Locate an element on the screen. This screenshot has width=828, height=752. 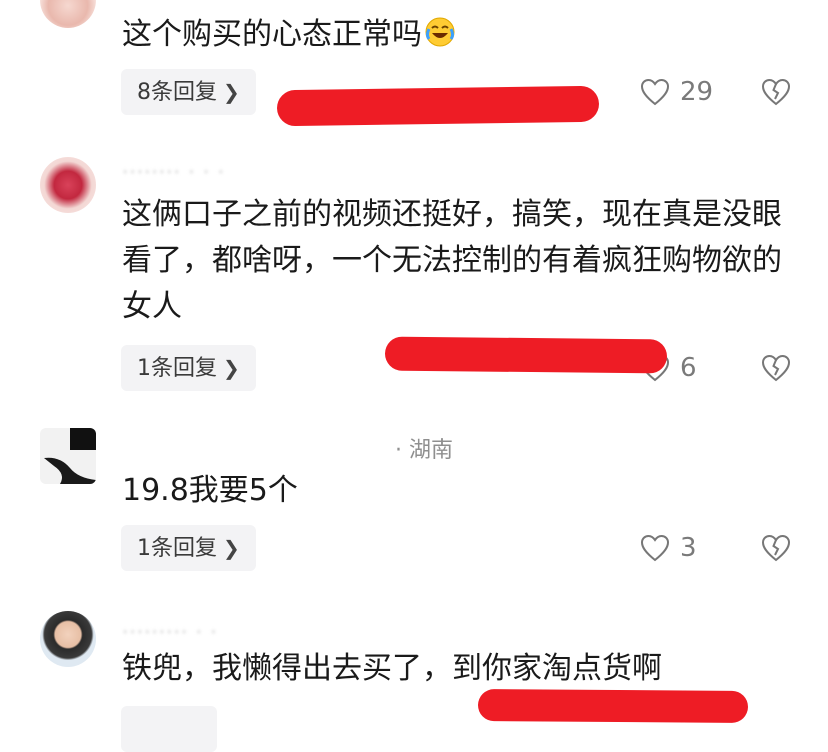
view-replies-button is located at coordinates (169, 729).